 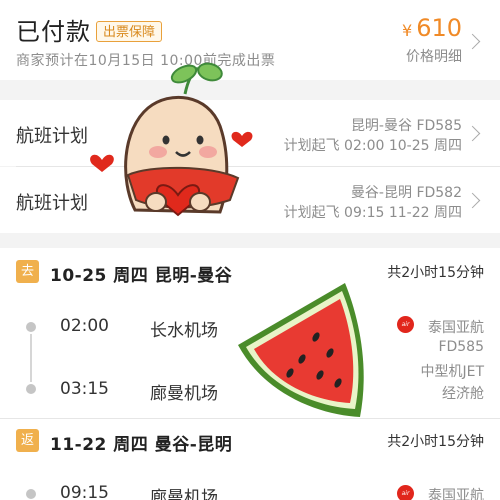 What do you see at coordinates (141, 445) in the screenshot?
I see `leg-title: 11-22 周四 曼谷-昆明` at bounding box center [141, 445].